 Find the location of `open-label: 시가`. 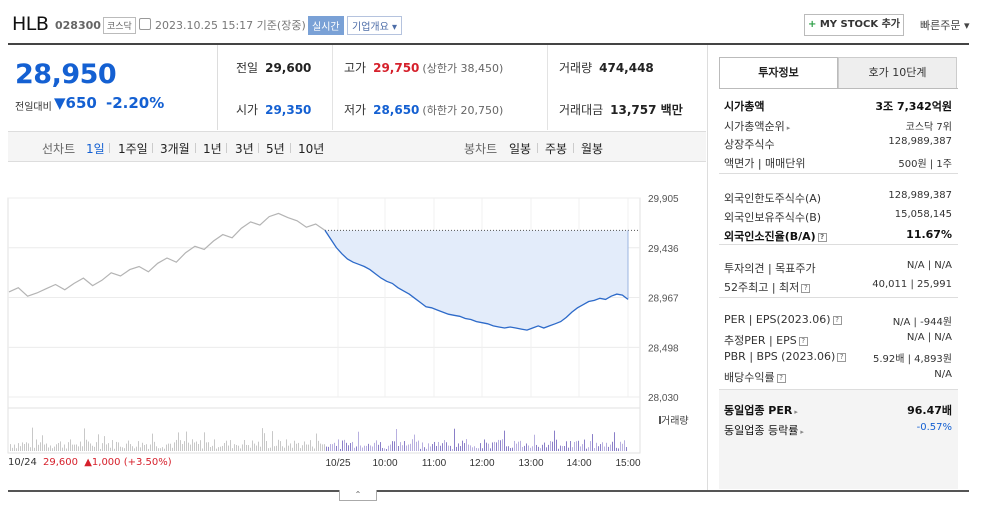

open-label: 시가 is located at coordinates (247, 110).